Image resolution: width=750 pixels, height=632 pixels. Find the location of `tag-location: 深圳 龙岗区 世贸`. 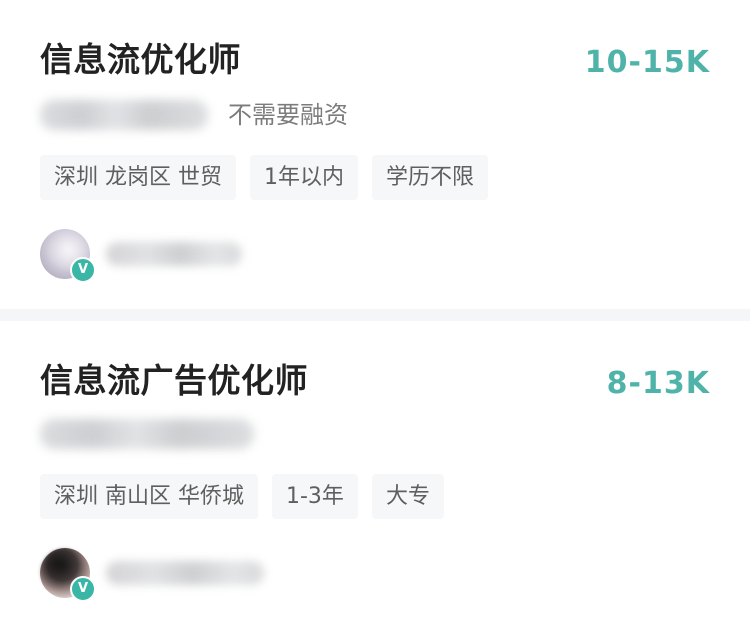

tag-location: 深圳 龙岗区 世贸 is located at coordinates (138, 177).